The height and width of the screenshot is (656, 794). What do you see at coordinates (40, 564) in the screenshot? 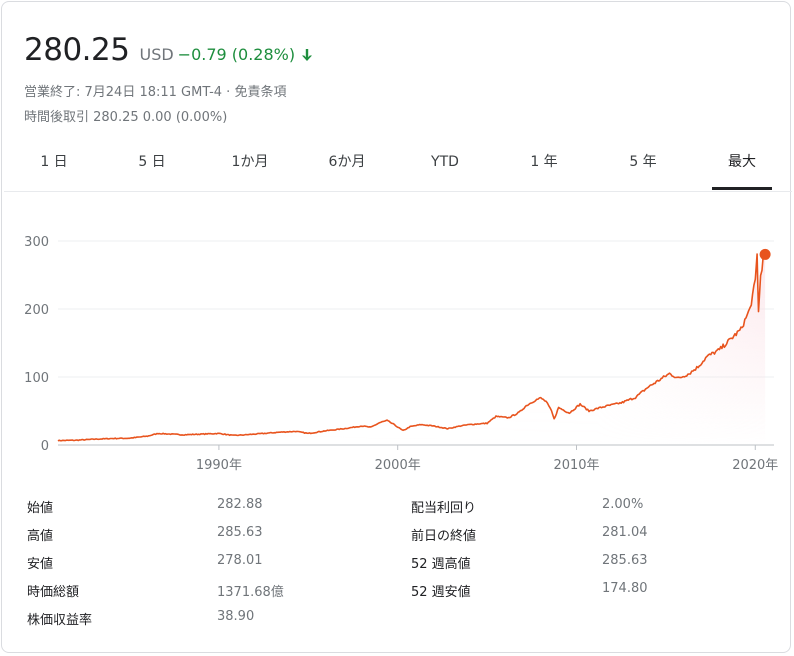
I see `stat-label: 安値` at bounding box center [40, 564].